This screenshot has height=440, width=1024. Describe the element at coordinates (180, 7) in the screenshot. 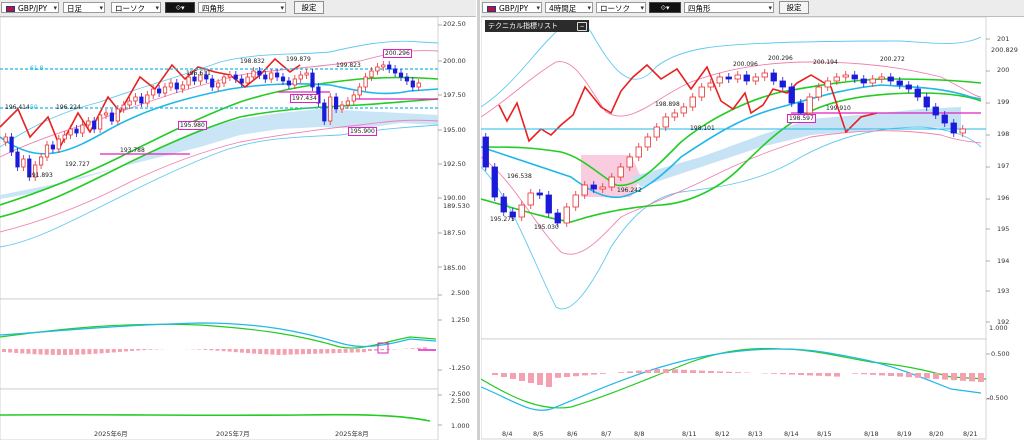

I see `left-drawing-tool-icon: ⟐▾` at that location.